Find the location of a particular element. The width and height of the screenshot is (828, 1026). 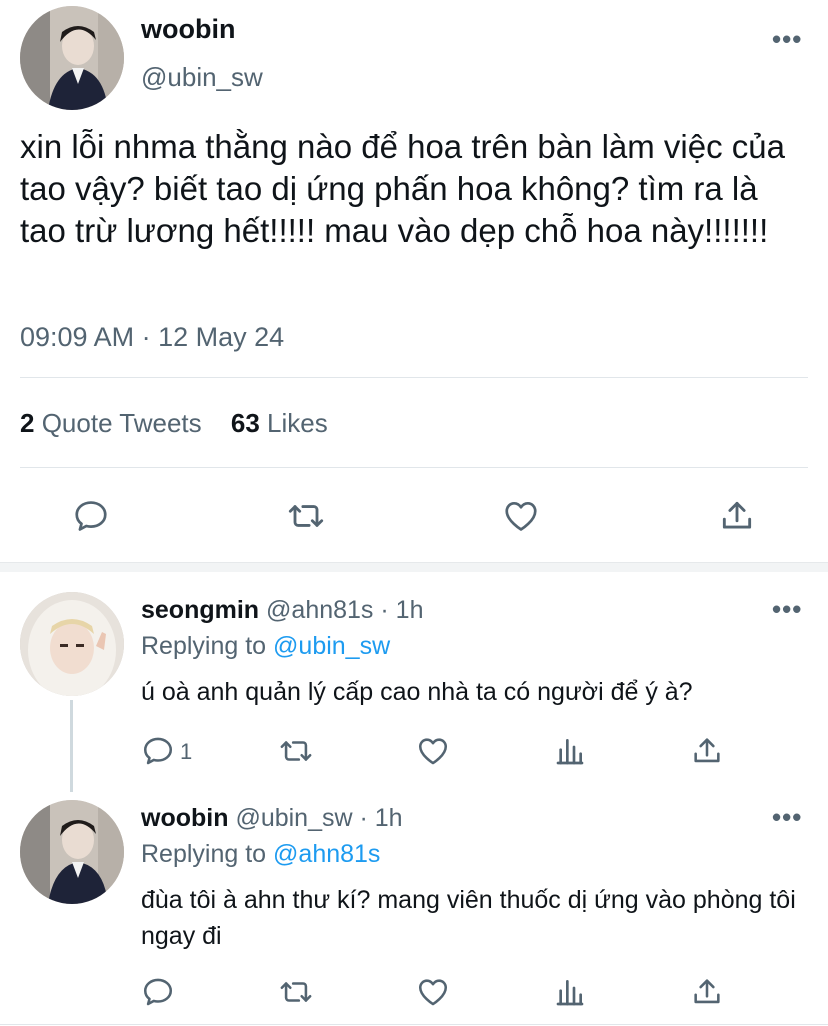

likes-link: 63 Likes is located at coordinates (279, 423).